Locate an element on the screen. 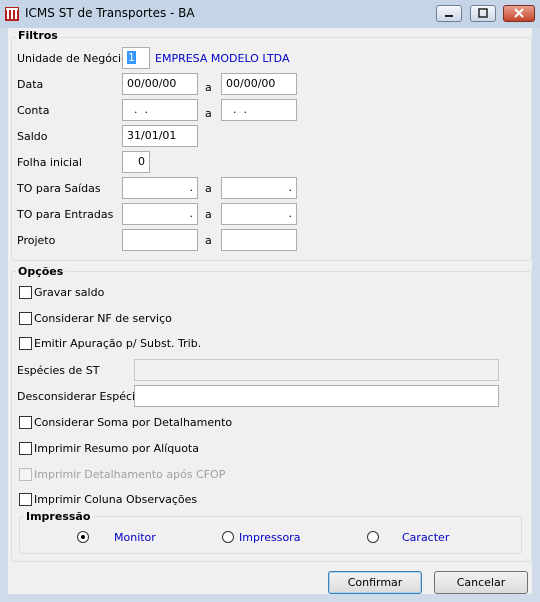  maximize-button is located at coordinates (483, 13).